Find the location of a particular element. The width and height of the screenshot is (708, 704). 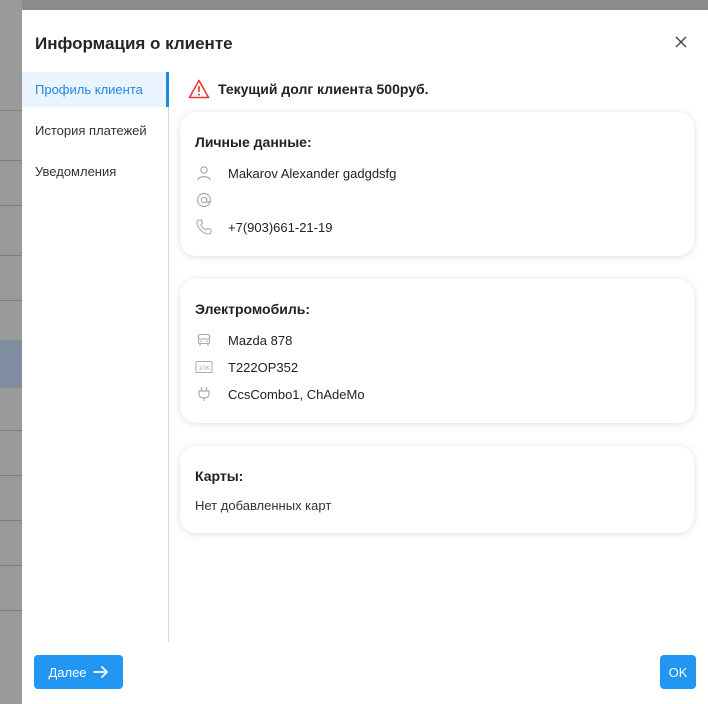

connectors: CcsCombo1, ChAdeMo is located at coordinates (296, 394).